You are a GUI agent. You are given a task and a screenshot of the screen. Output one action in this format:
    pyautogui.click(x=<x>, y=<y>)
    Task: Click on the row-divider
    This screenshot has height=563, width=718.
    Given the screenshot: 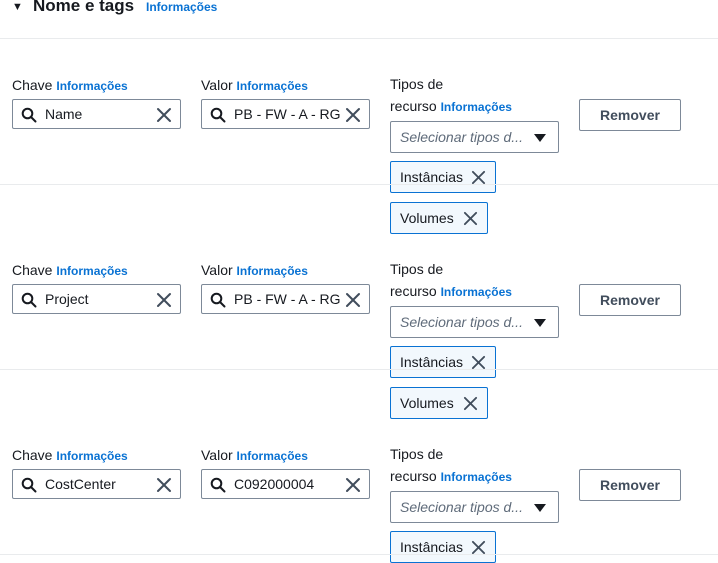 What is the action you would take?
    pyautogui.click(x=359, y=554)
    